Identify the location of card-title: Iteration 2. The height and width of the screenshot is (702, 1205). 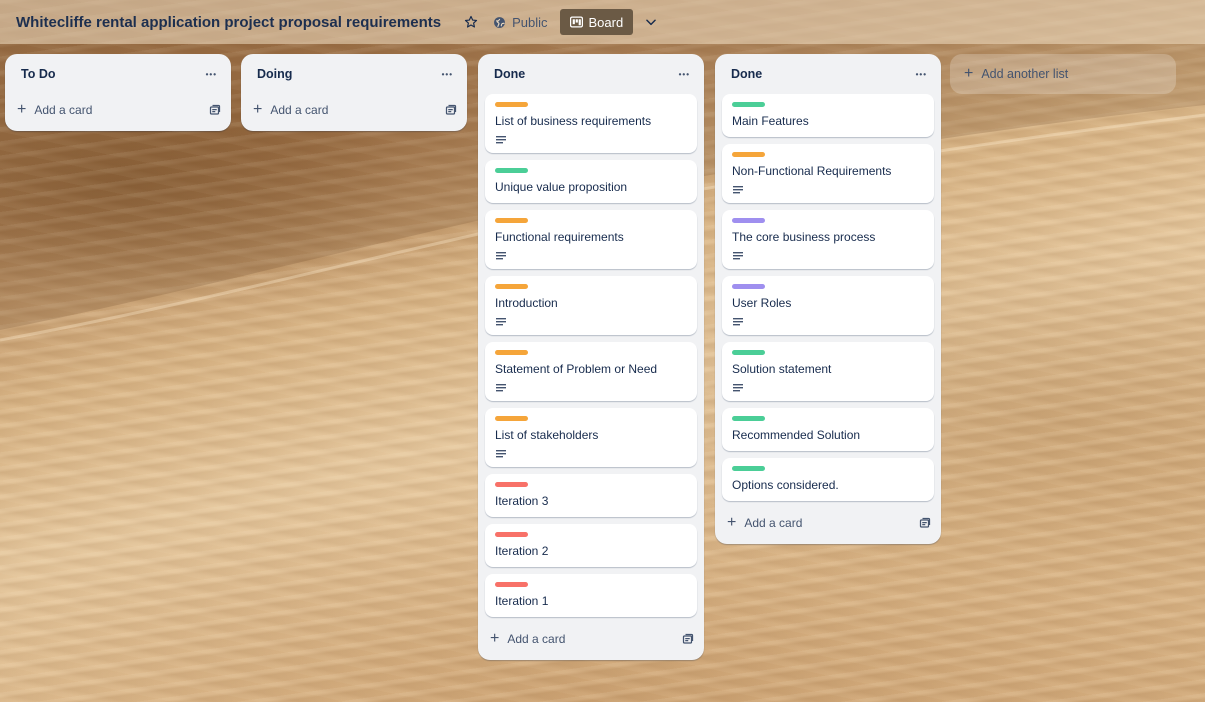
(522, 551).